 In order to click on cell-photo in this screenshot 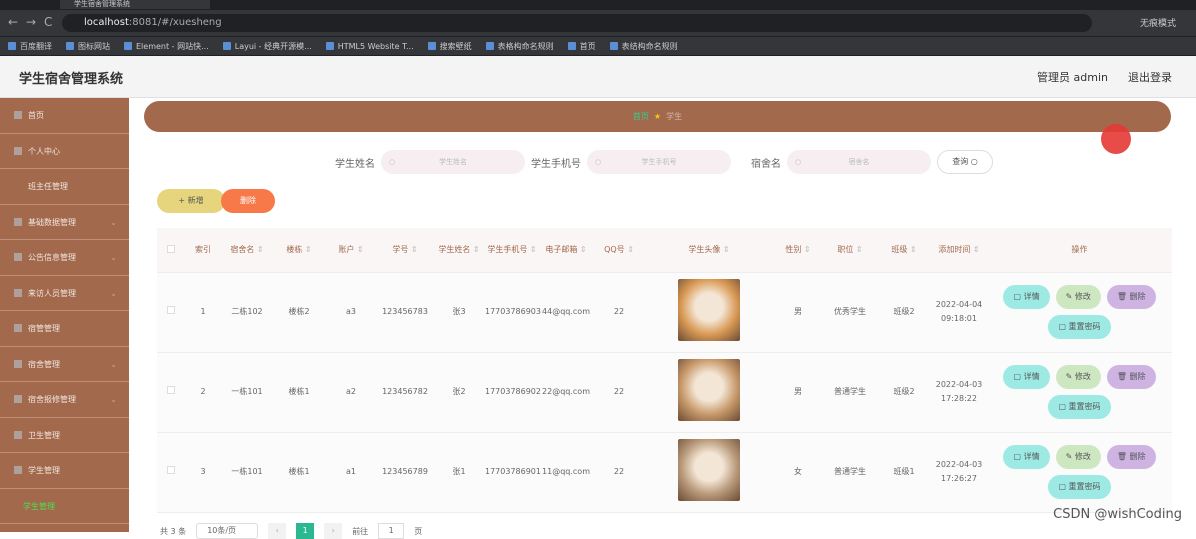, I will do `click(709, 472)`.